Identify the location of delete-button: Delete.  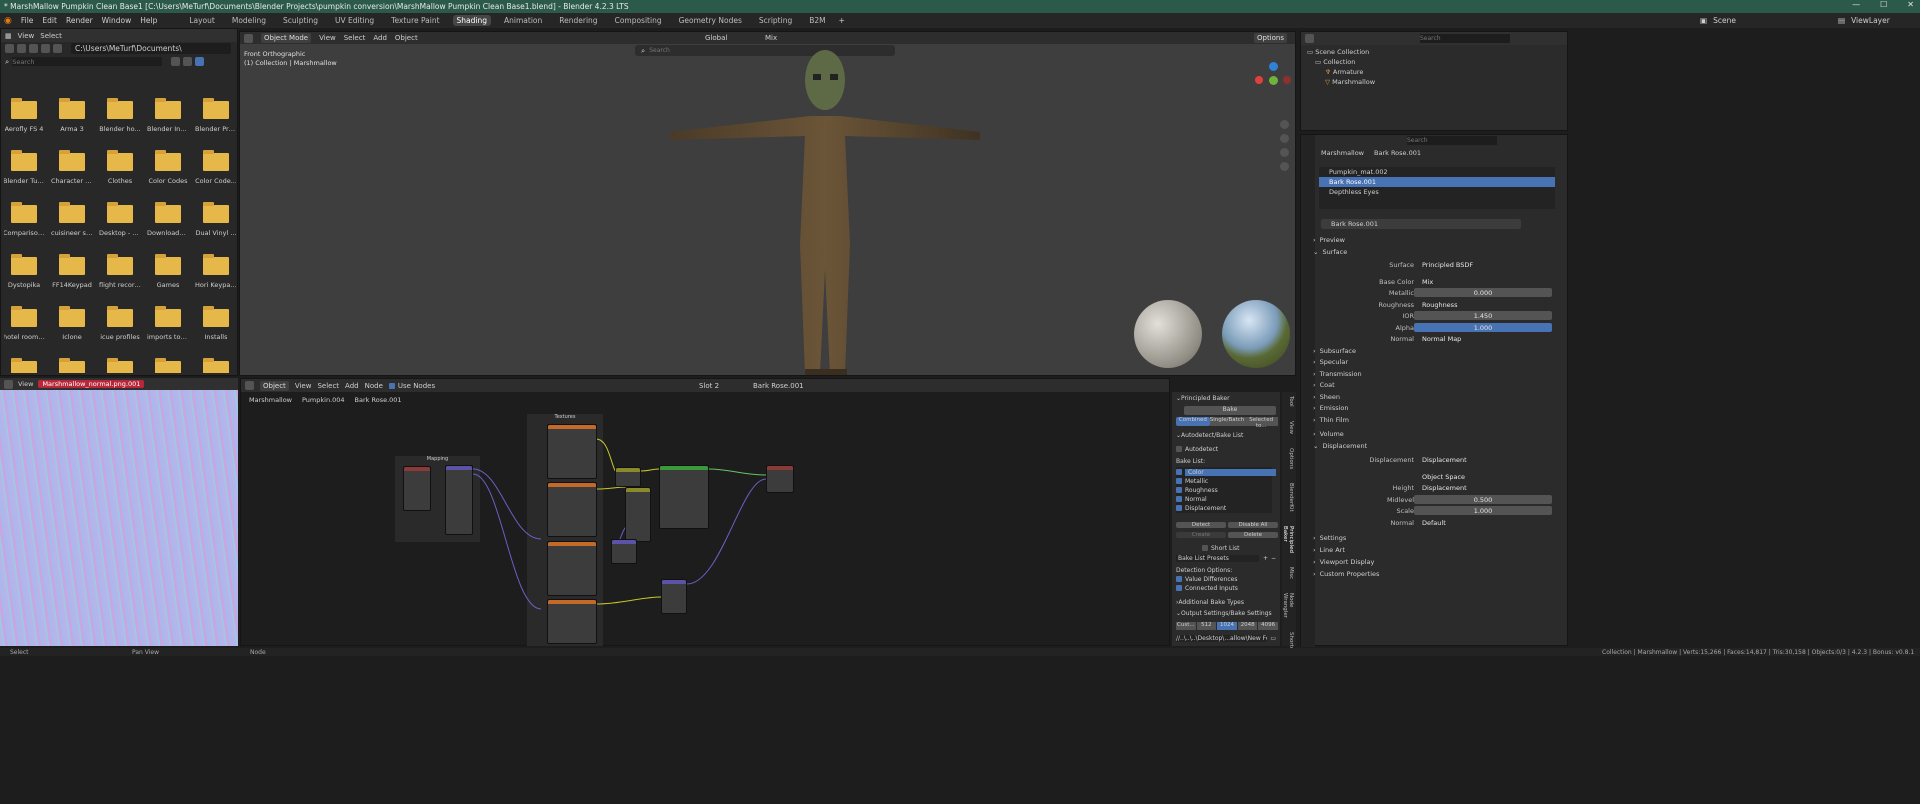
(1253, 535).